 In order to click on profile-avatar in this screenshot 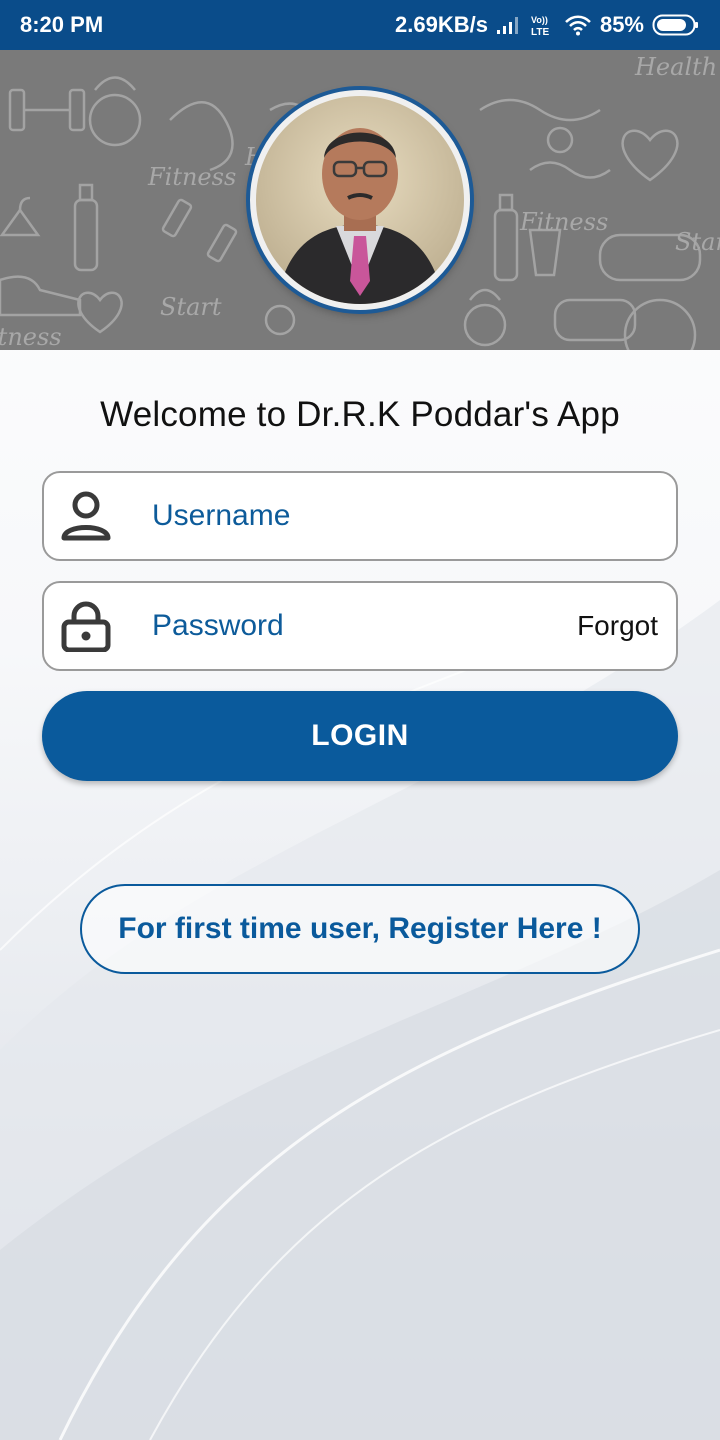, I will do `click(360, 200)`.